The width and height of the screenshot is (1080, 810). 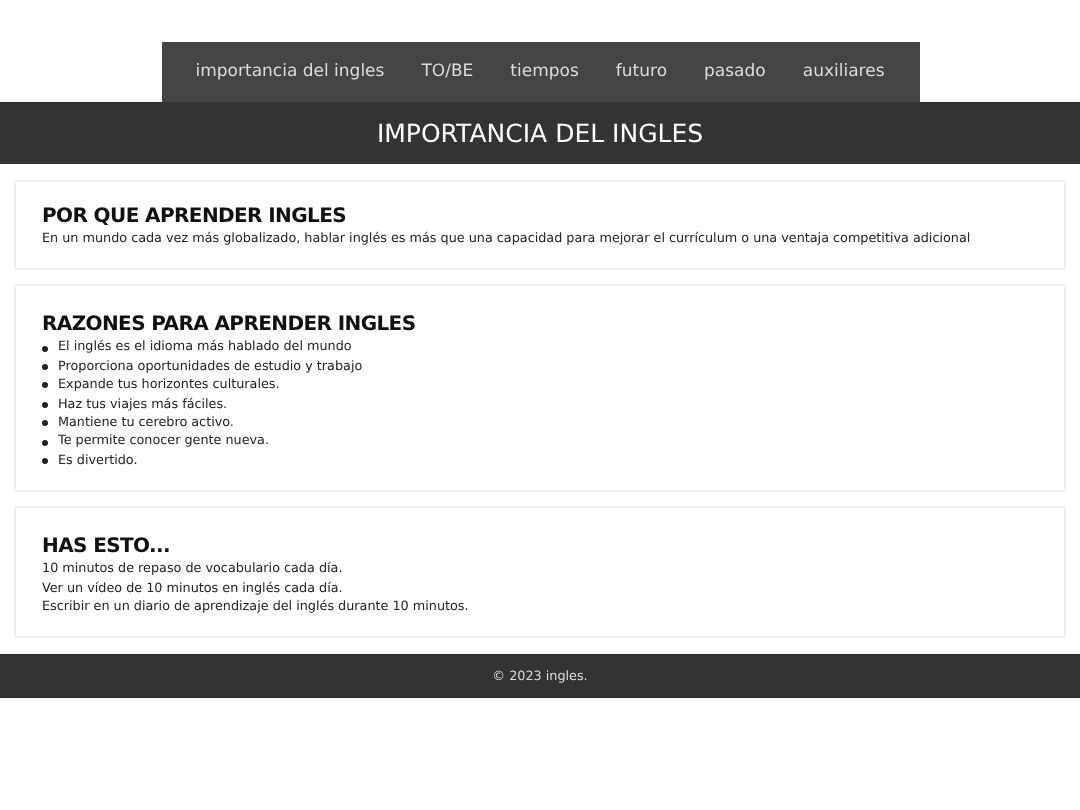 What do you see at coordinates (290, 72) in the screenshot?
I see `nav-link: importancia del ingles` at bounding box center [290, 72].